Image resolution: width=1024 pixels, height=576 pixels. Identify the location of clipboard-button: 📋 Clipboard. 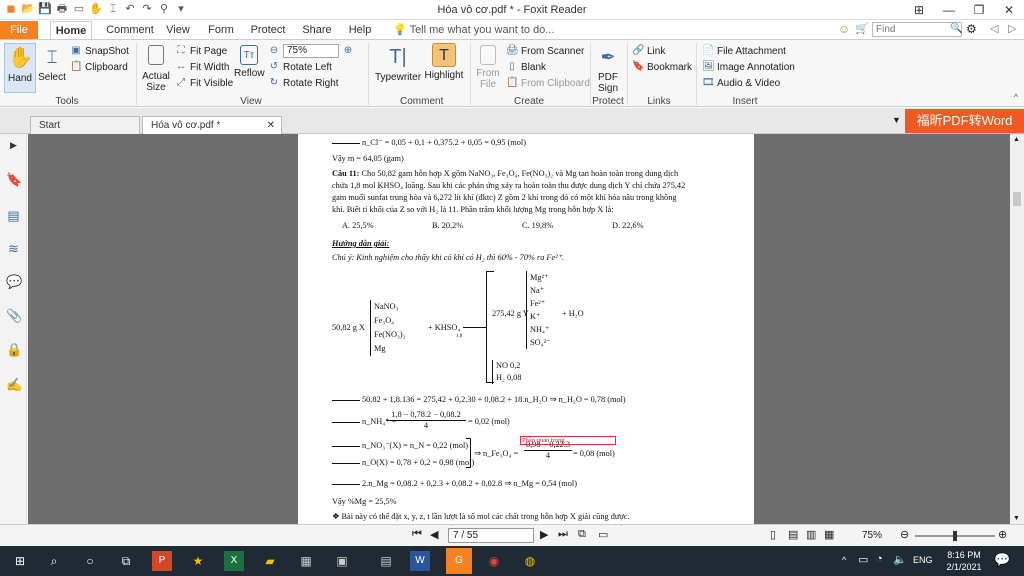
(99, 67).